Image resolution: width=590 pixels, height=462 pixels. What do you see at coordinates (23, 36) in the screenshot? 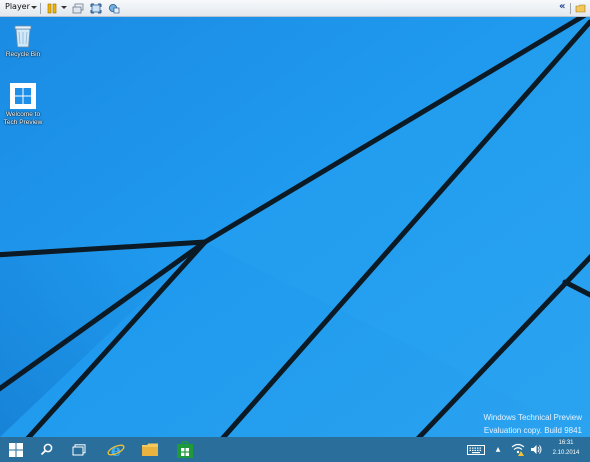
I see `recycle-bin-icon` at bounding box center [23, 36].